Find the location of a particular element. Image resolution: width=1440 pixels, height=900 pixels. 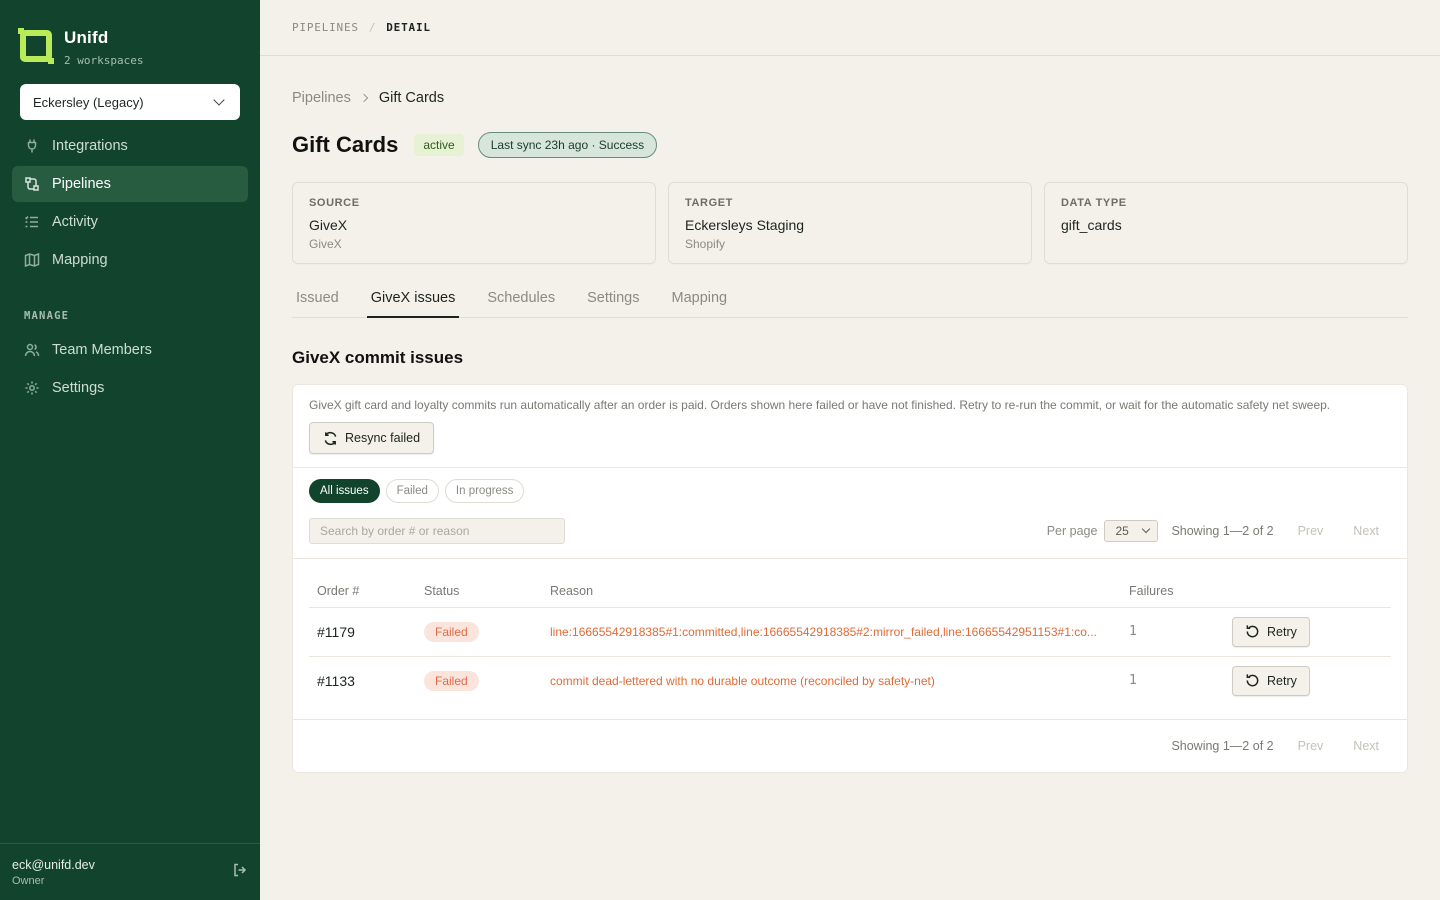

table-toolbar: Per page 25 Showing 1—2 of 2 Prev Next is located at coordinates (850, 531).